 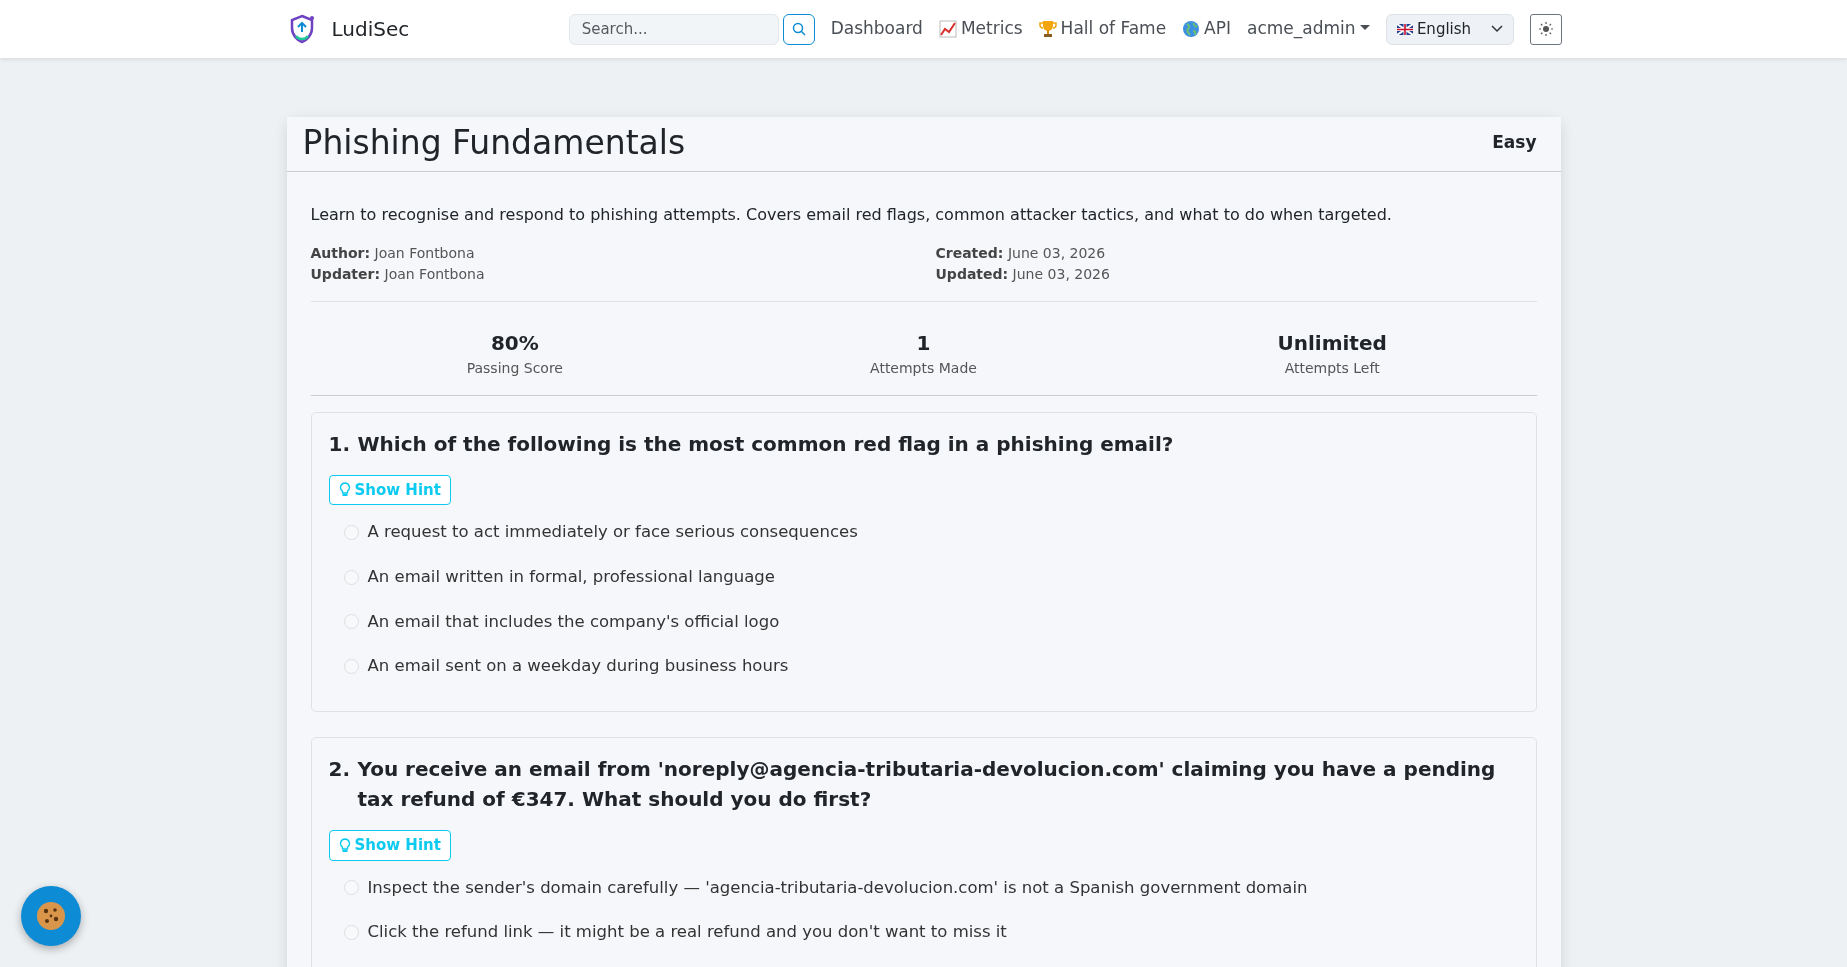 I want to click on nav-link: Hall of Fame, so click(x=1113, y=29).